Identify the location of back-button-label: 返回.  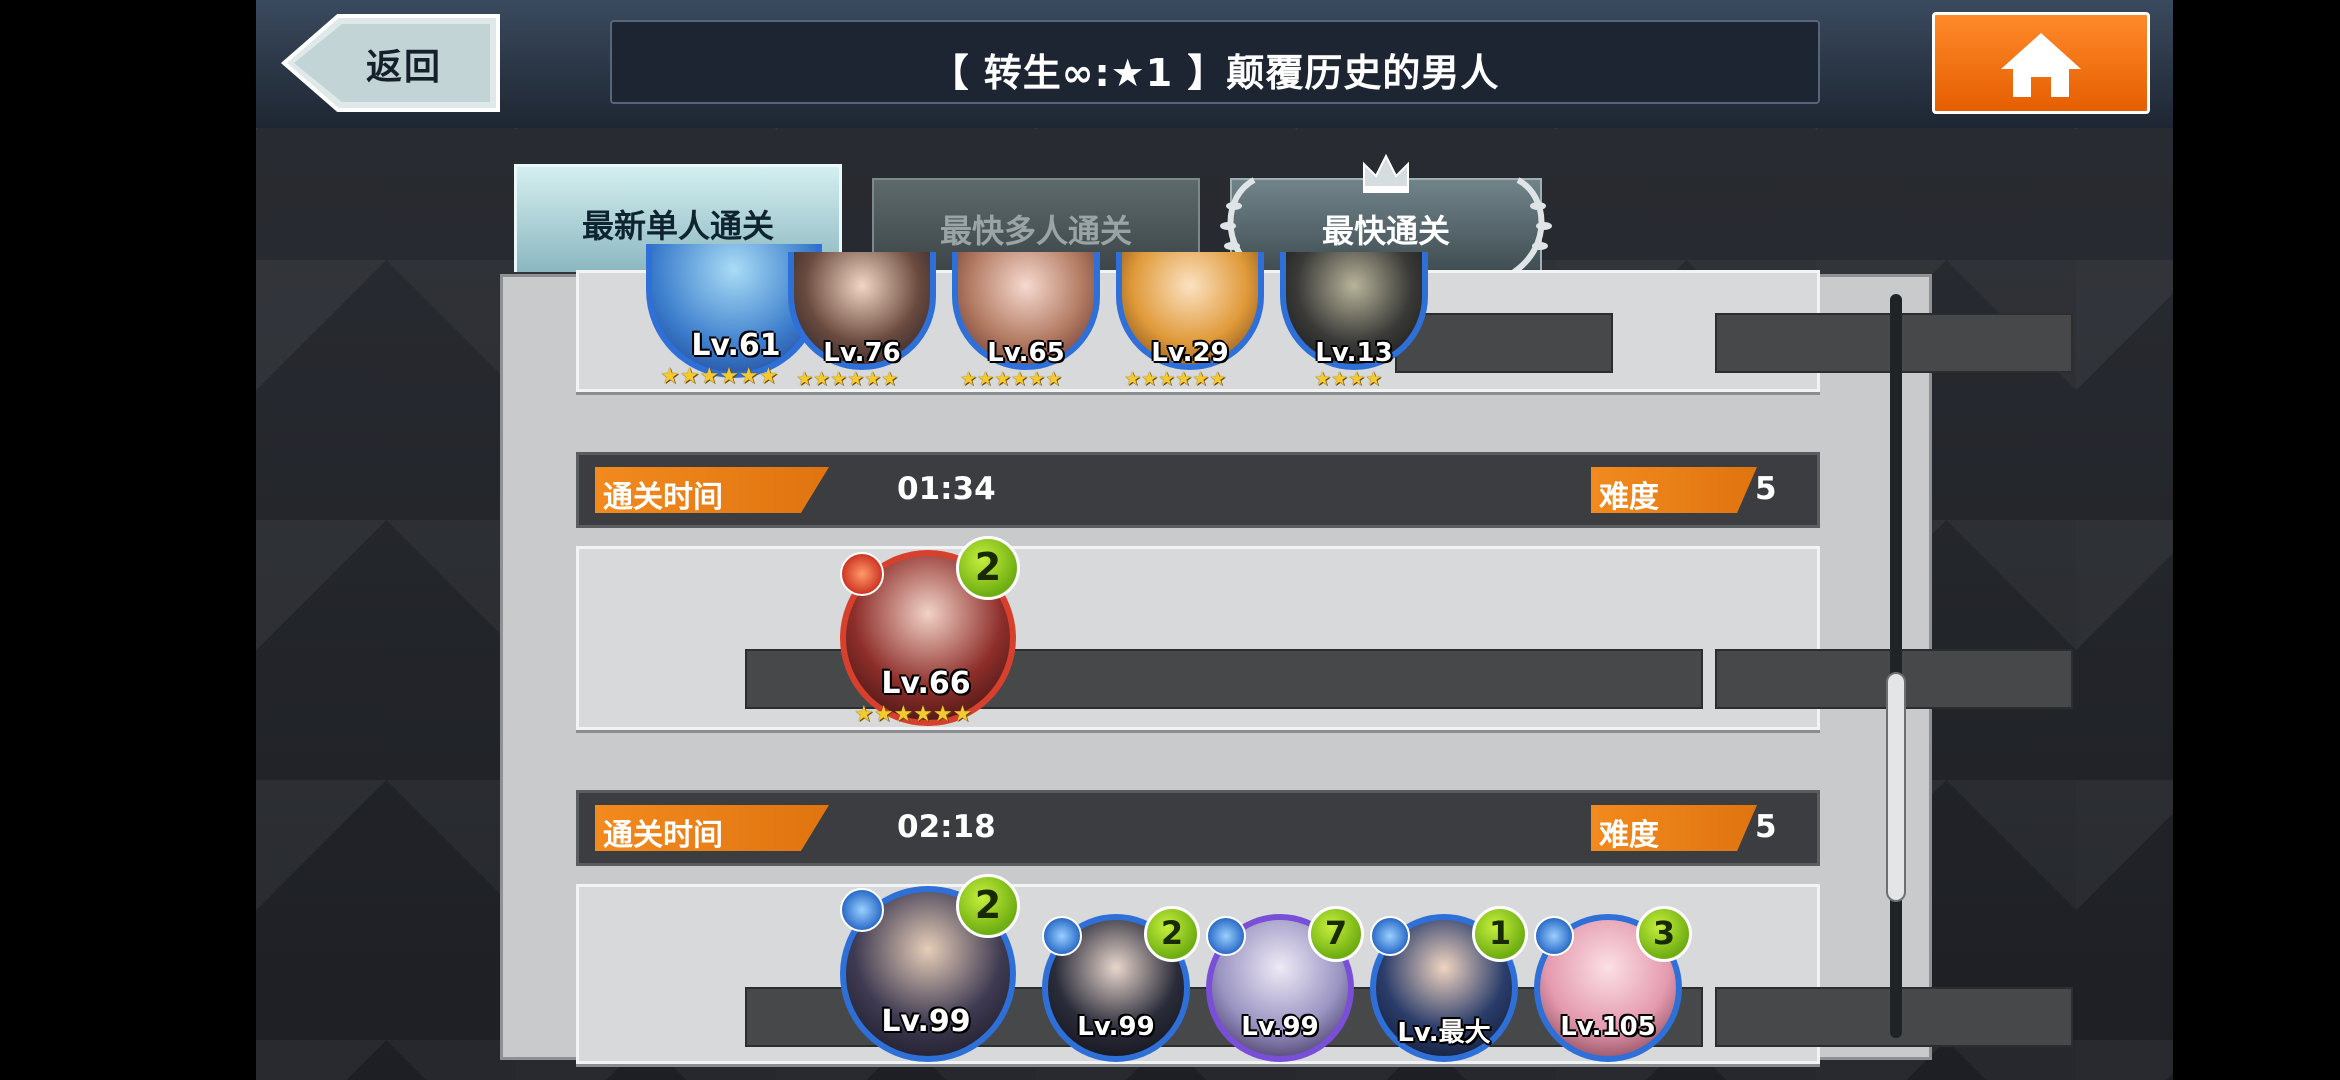
(404, 67).